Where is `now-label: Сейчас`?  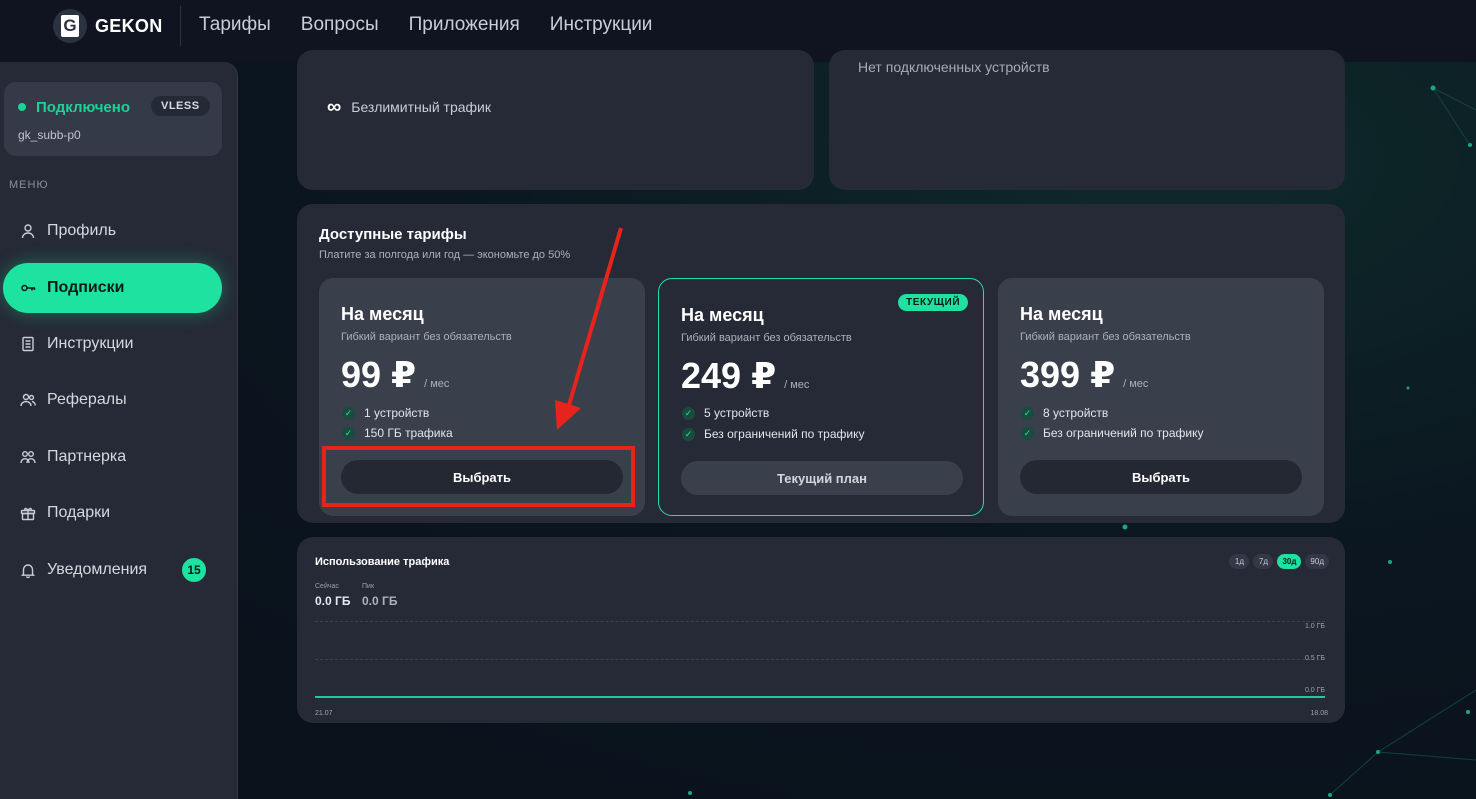
now-label: Сейчас is located at coordinates (327, 586).